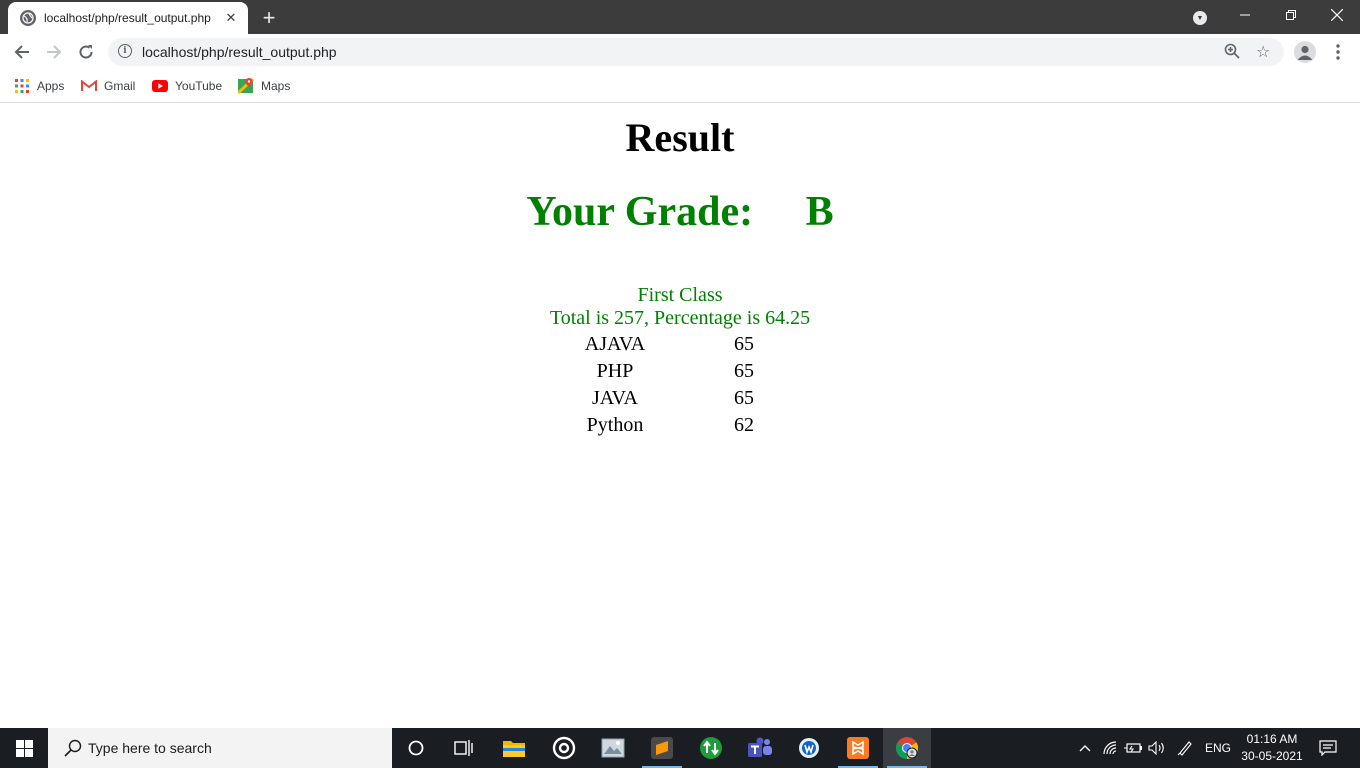 Image resolution: width=1360 pixels, height=768 pixels. I want to click on browser-app-icon, so click(809, 748).